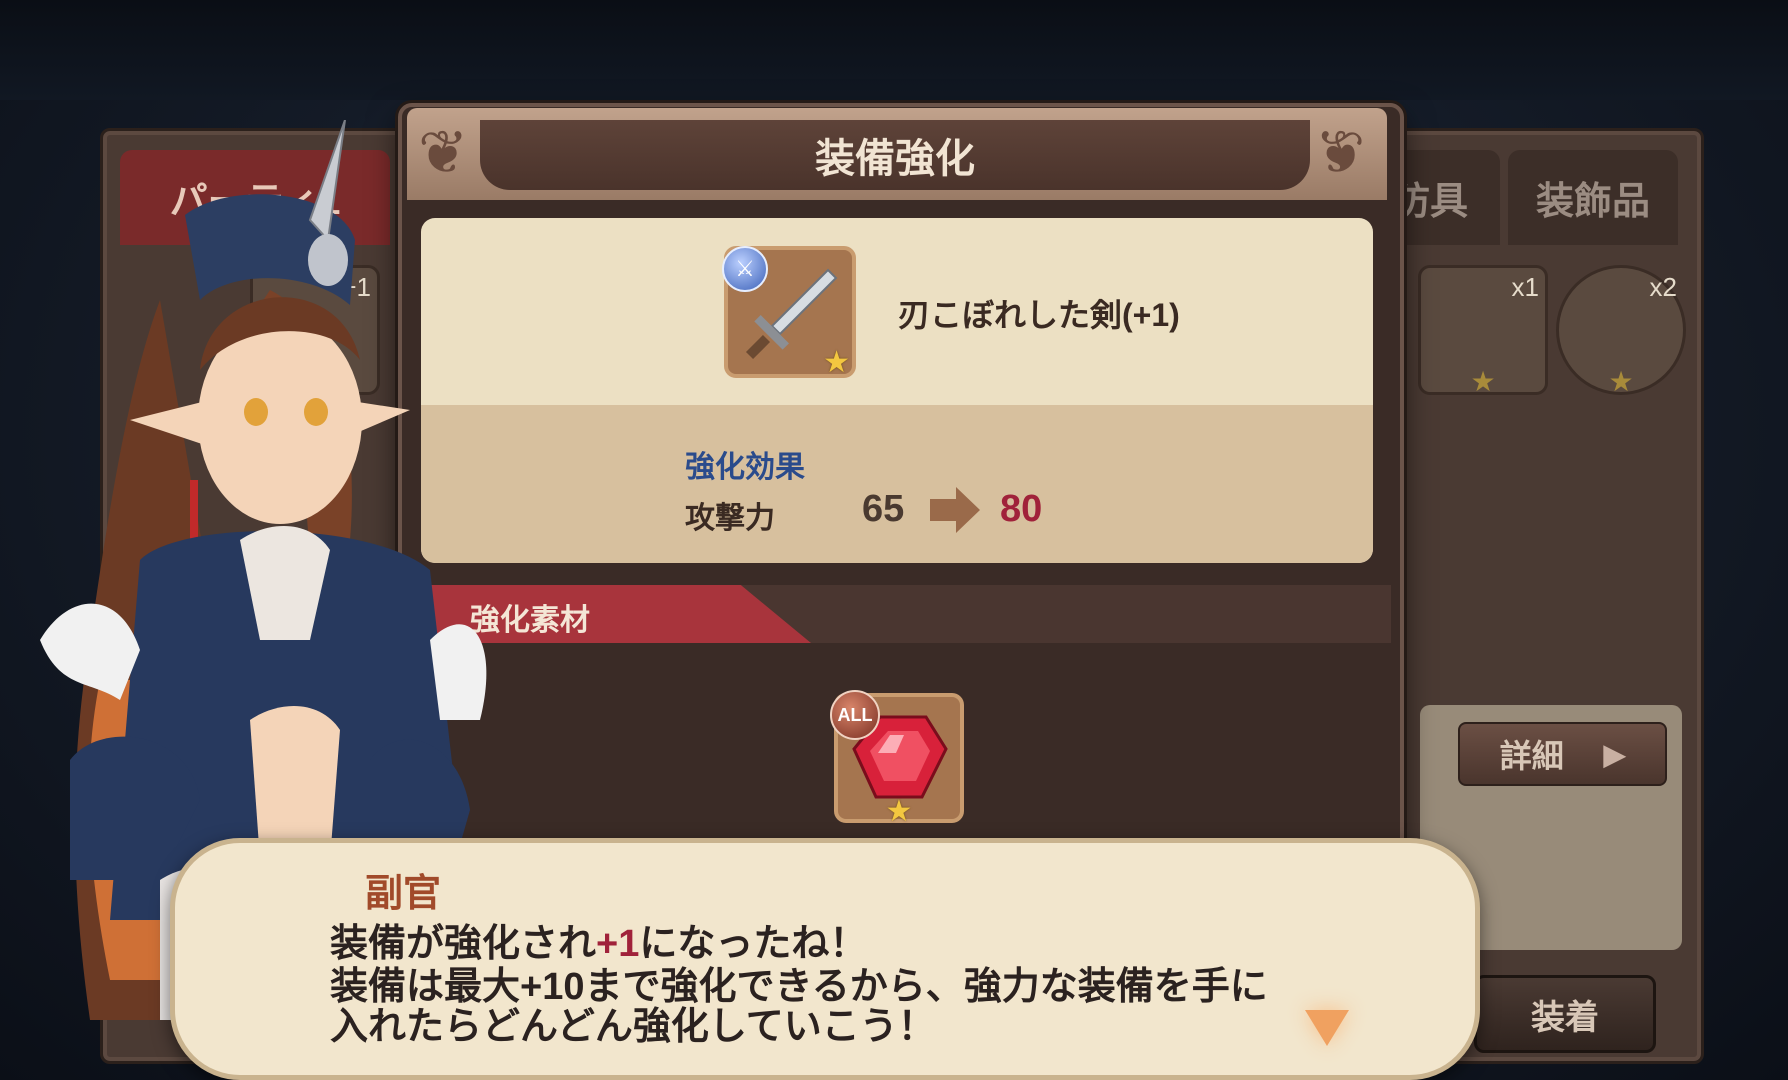  Describe the element at coordinates (1621, 331) in the screenshot. I see `inventory-slot: x2 ★` at that location.